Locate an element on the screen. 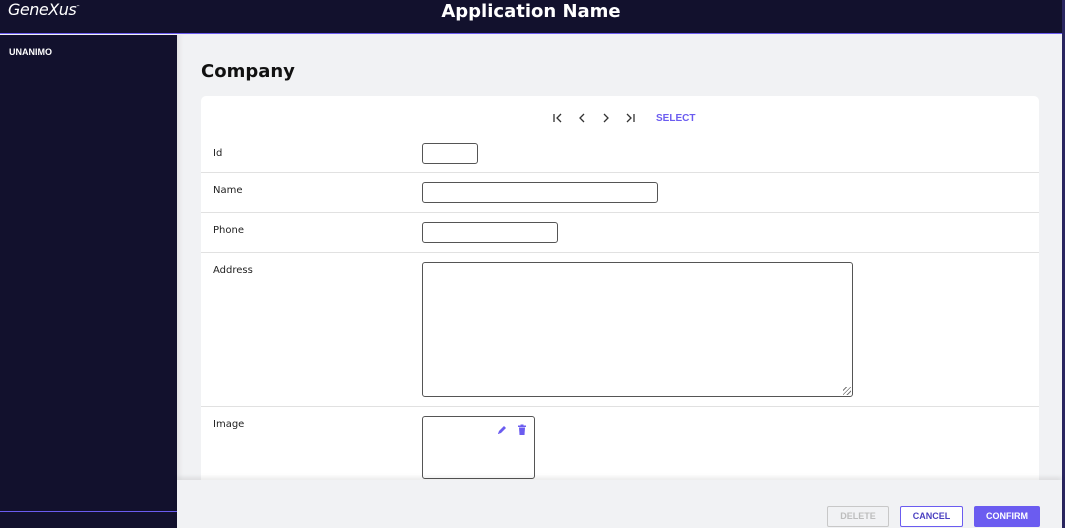  app-header: GeneXus™ Application Name is located at coordinates (531, 17).